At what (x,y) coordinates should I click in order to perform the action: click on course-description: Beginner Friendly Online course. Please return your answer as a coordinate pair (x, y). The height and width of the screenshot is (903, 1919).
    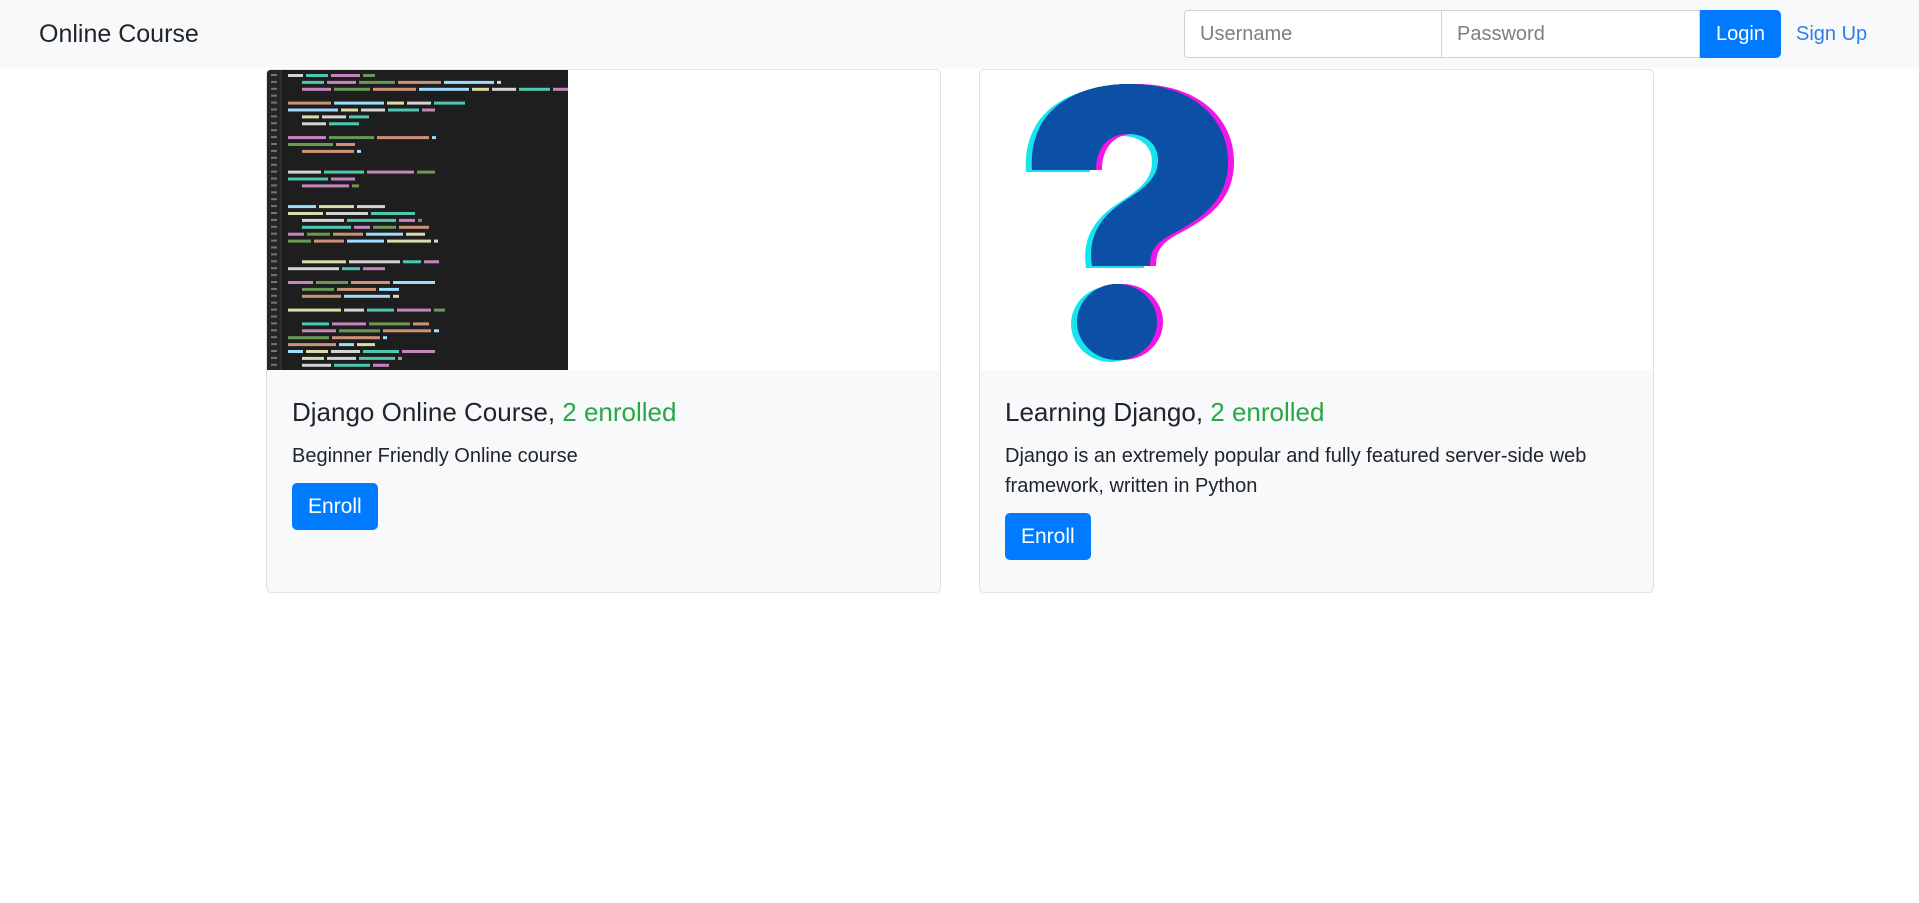
    Looking at the image, I should click on (435, 456).